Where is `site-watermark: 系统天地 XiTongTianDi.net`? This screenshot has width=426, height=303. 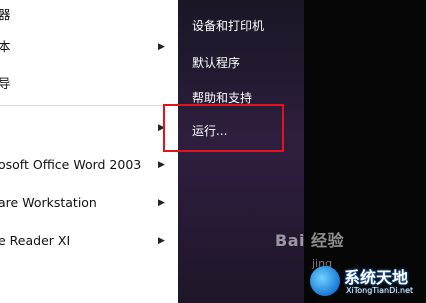 site-watermark: 系统天地 XiTongTianDi.net is located at coordinates (366, 282).